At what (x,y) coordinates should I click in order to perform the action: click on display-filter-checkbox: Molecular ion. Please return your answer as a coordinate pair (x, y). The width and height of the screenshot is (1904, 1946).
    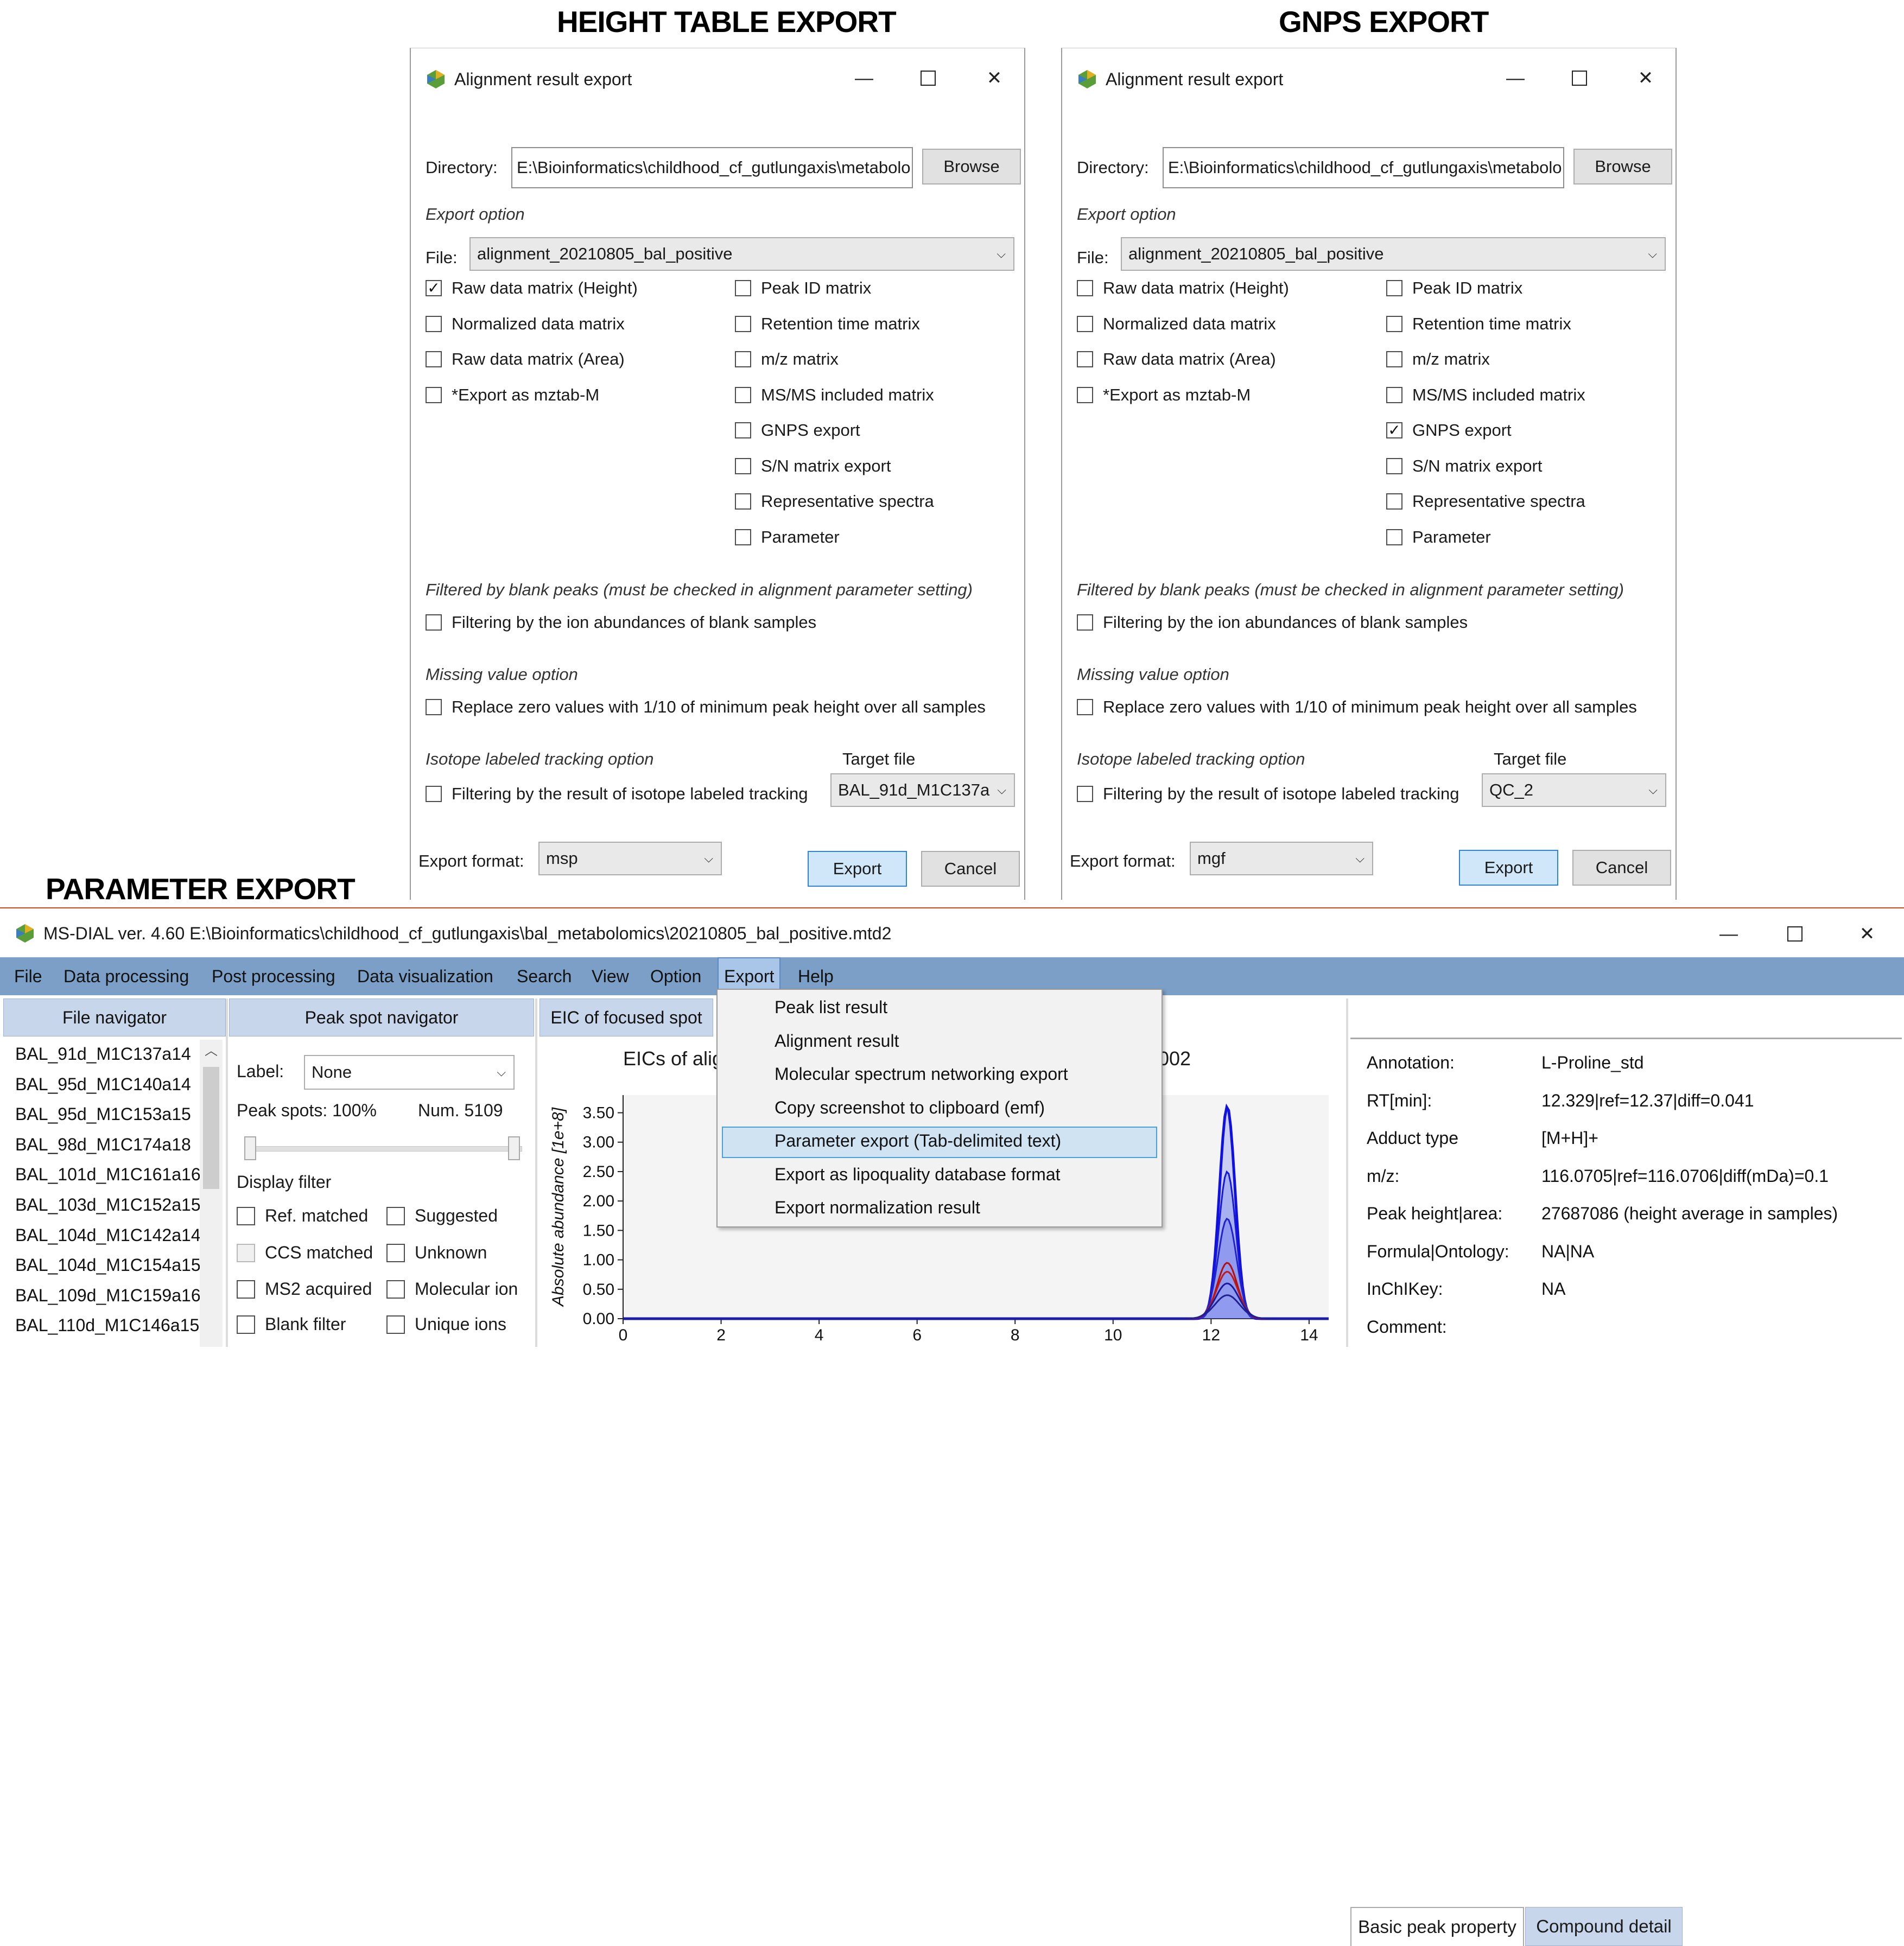
    Looking at the image, I should click on (452, 1289).